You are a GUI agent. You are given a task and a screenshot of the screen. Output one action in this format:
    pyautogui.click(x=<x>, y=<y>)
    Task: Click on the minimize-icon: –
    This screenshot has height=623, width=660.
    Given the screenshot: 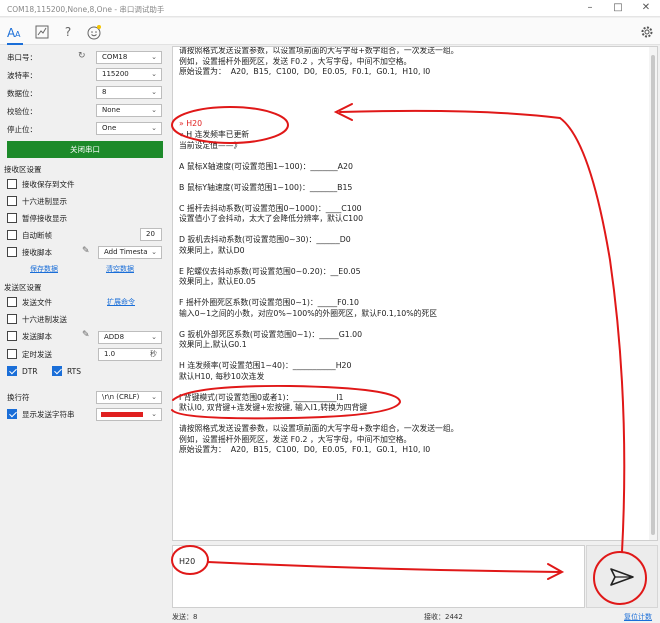 What is the action you would take?
    pyautogui.click(x=590, y=8)
    